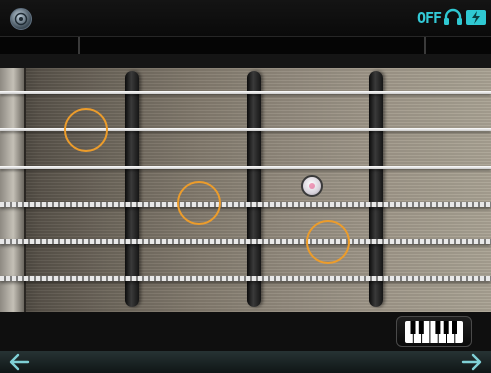  I want to click on pick-indicator-icon, so click(312, 186).